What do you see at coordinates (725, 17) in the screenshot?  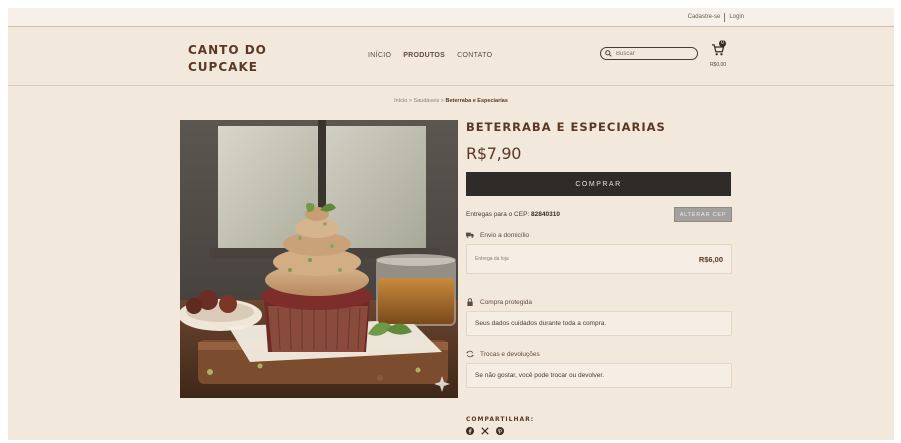 I see `divider` at bounding box center [725, 17].